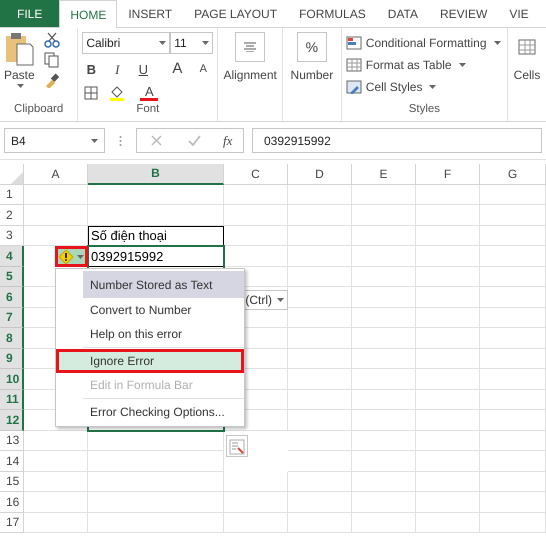 This screenshot has height=549, width=546. What do you see at coordinates (12, 400) in the screenshot?
I see `row-header: 11` at bounding box center [12, 400].